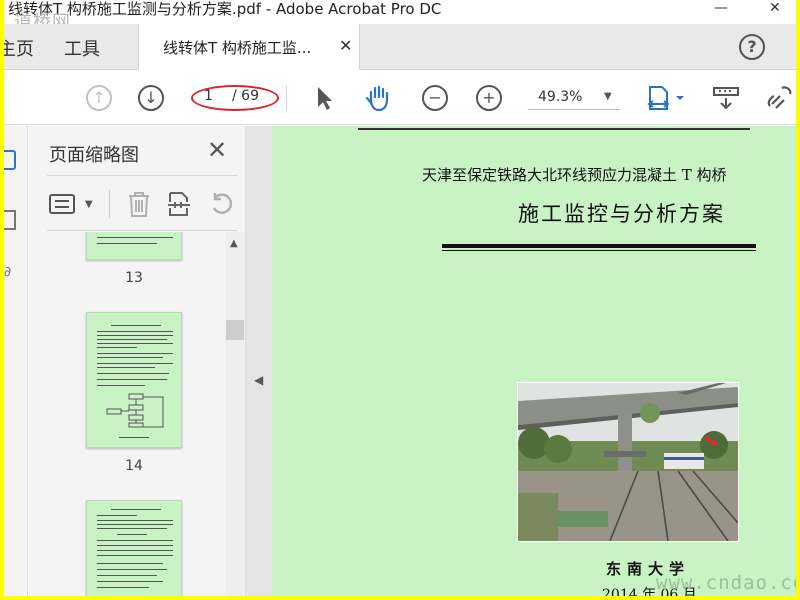  What do you see at coordinates (621, 214) in the screenshot?
I see `document-title: 施工监控与分析方案` at bounding box center [621, 214].